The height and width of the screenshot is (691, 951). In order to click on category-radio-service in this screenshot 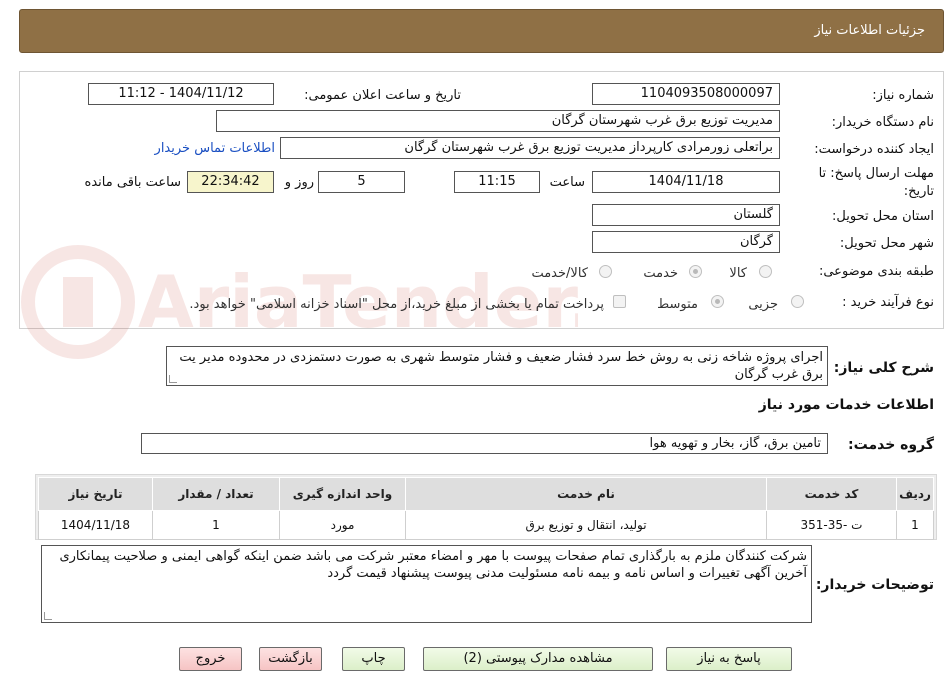, I will do `click(695, 271)`.